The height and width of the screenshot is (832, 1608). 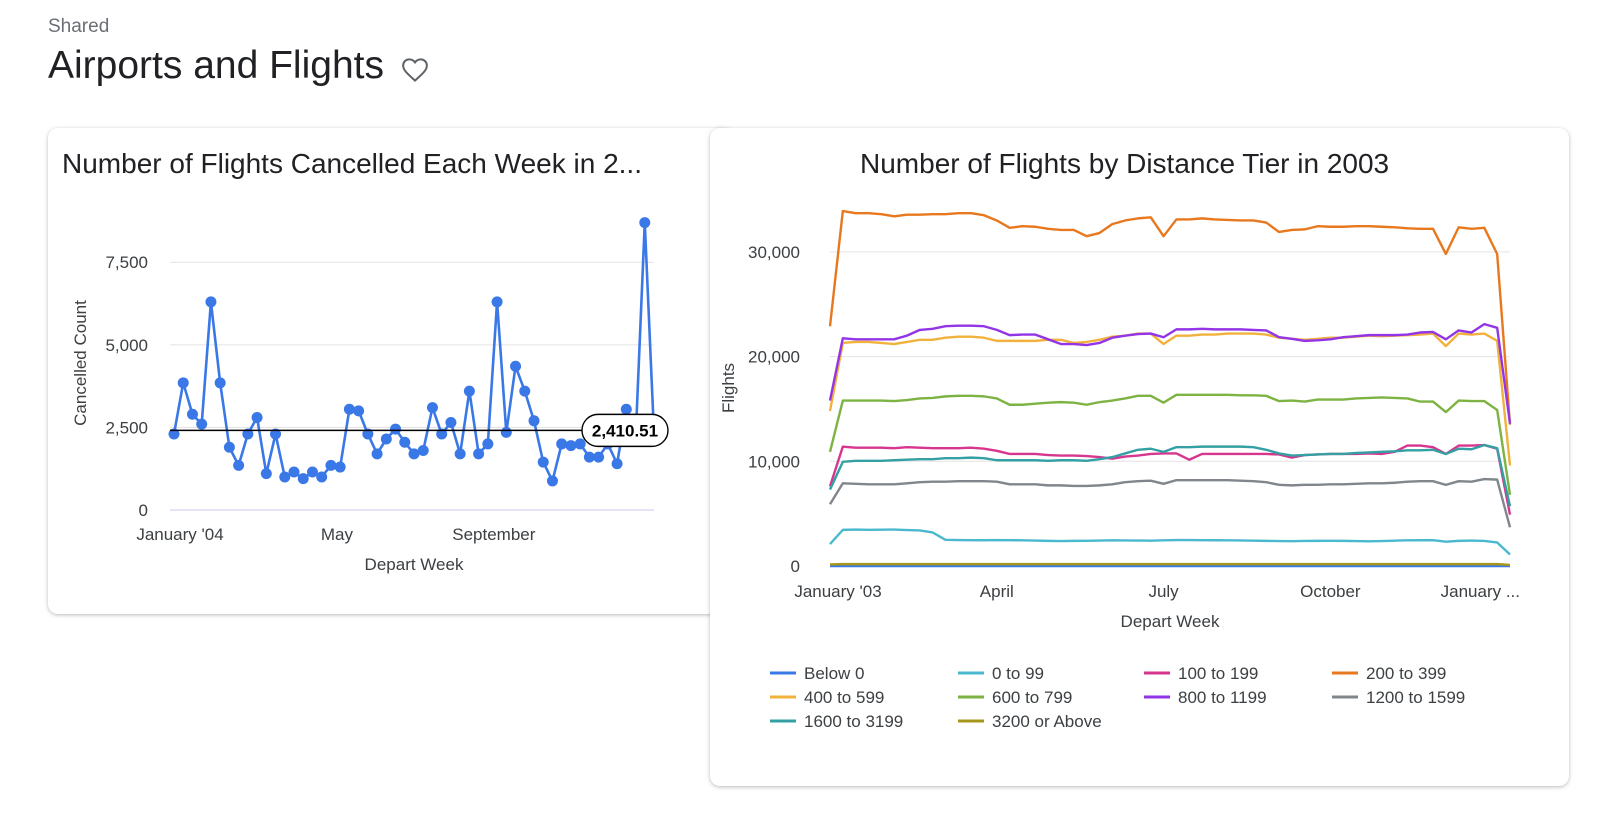 What do you see at coordinates (774, 357) in the screenshot?
I see `y-tick-label: 20,000` at bounding box center [774, 357].